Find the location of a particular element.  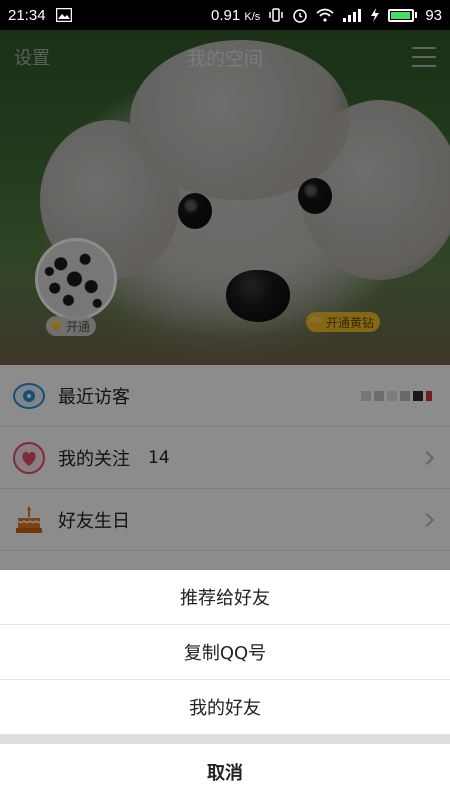

recommend-to-friend-button: 推荐给好友 is located at coordinates (225, 597).